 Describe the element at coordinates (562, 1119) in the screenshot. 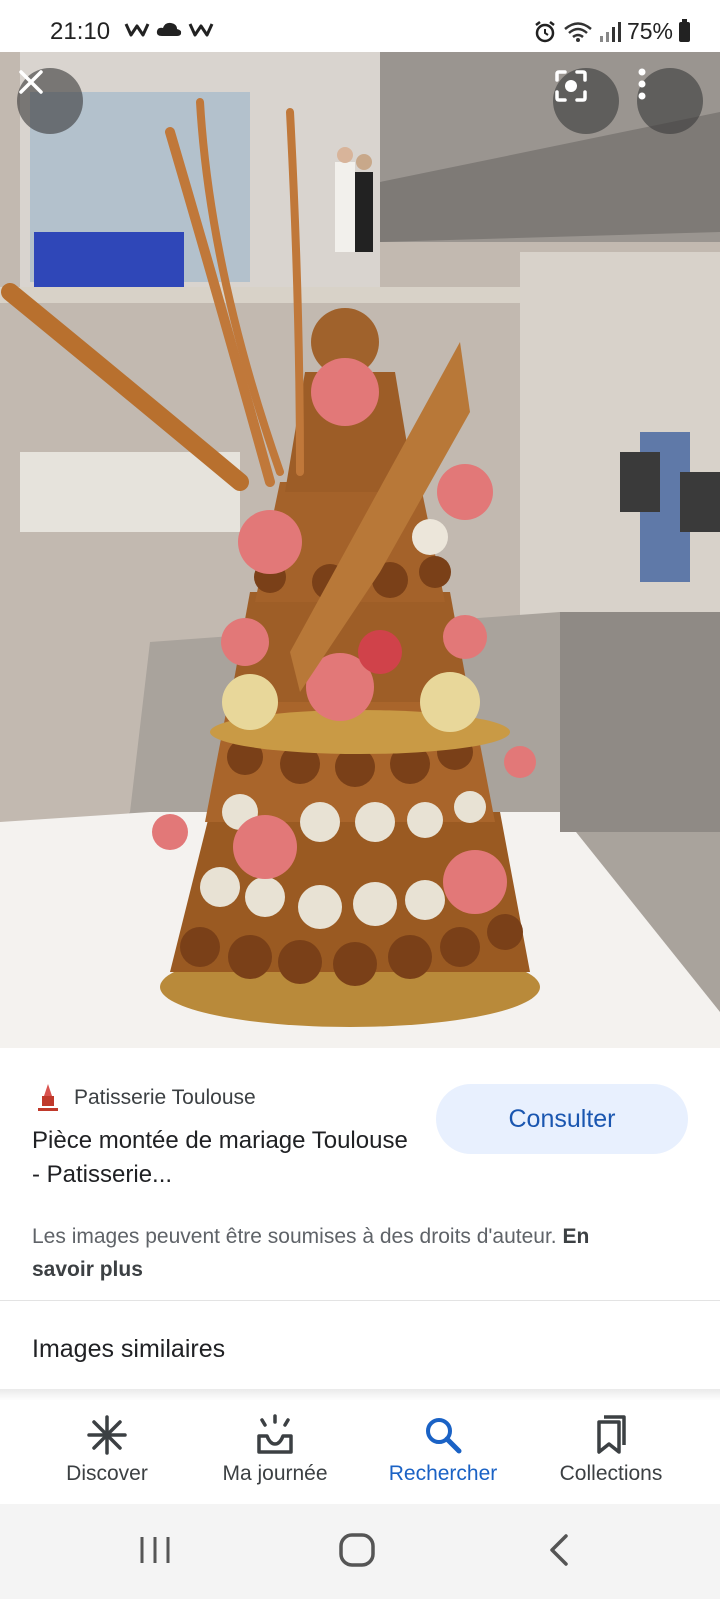

I see `visit-button: Consulter` at that location.